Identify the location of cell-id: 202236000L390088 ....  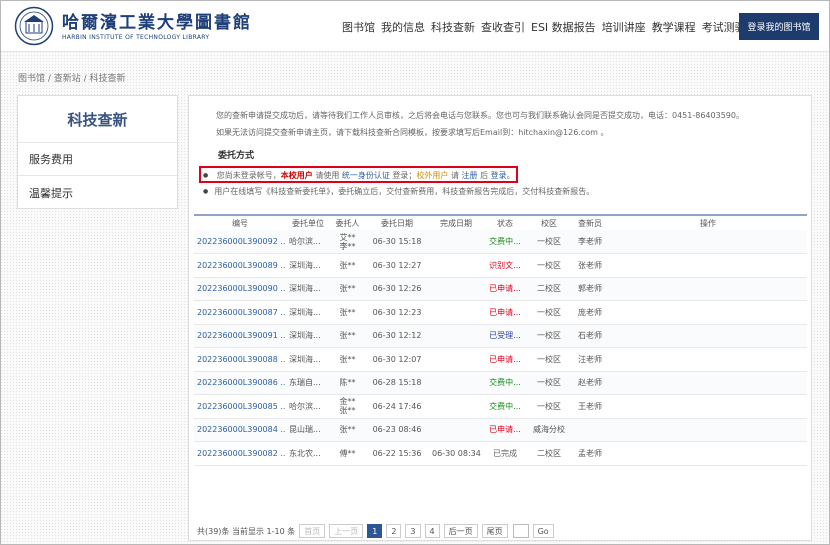
(240, 360).